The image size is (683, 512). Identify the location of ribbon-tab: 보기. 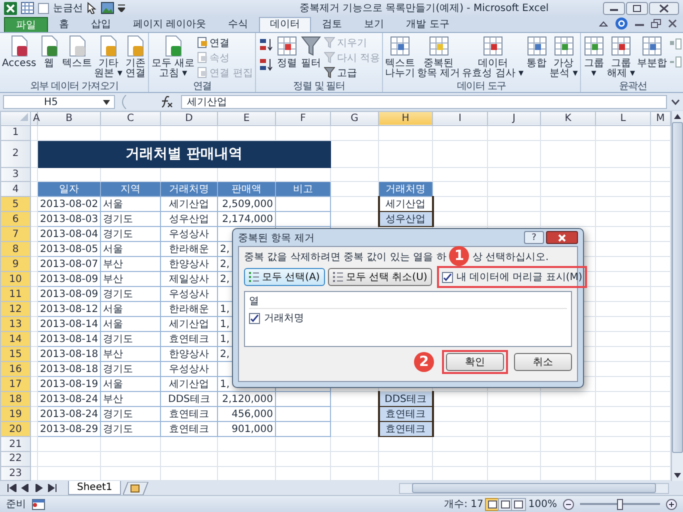
(374, 24).